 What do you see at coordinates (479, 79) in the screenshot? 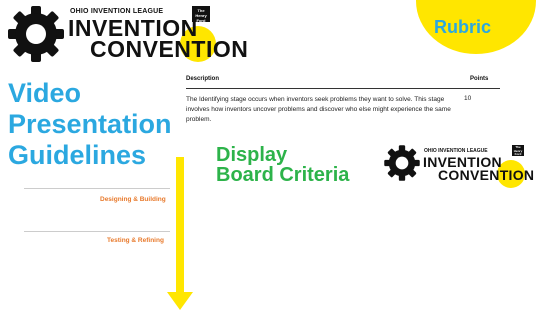
I see `rubric-header-points: Points` at bounding box center [479, 79].